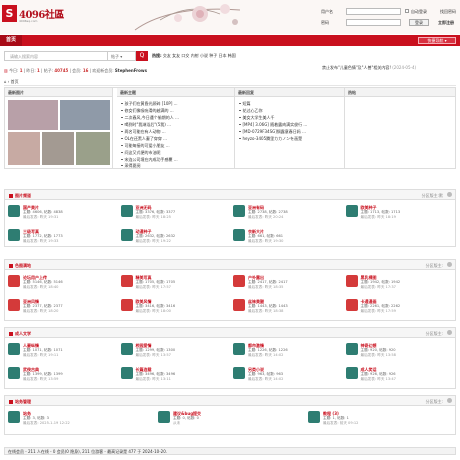  I want to click on forum-item: 武侠古典 主题: 1399, 帖数: 1399 最后发表: 昨天 13:59, so click(61, 374).